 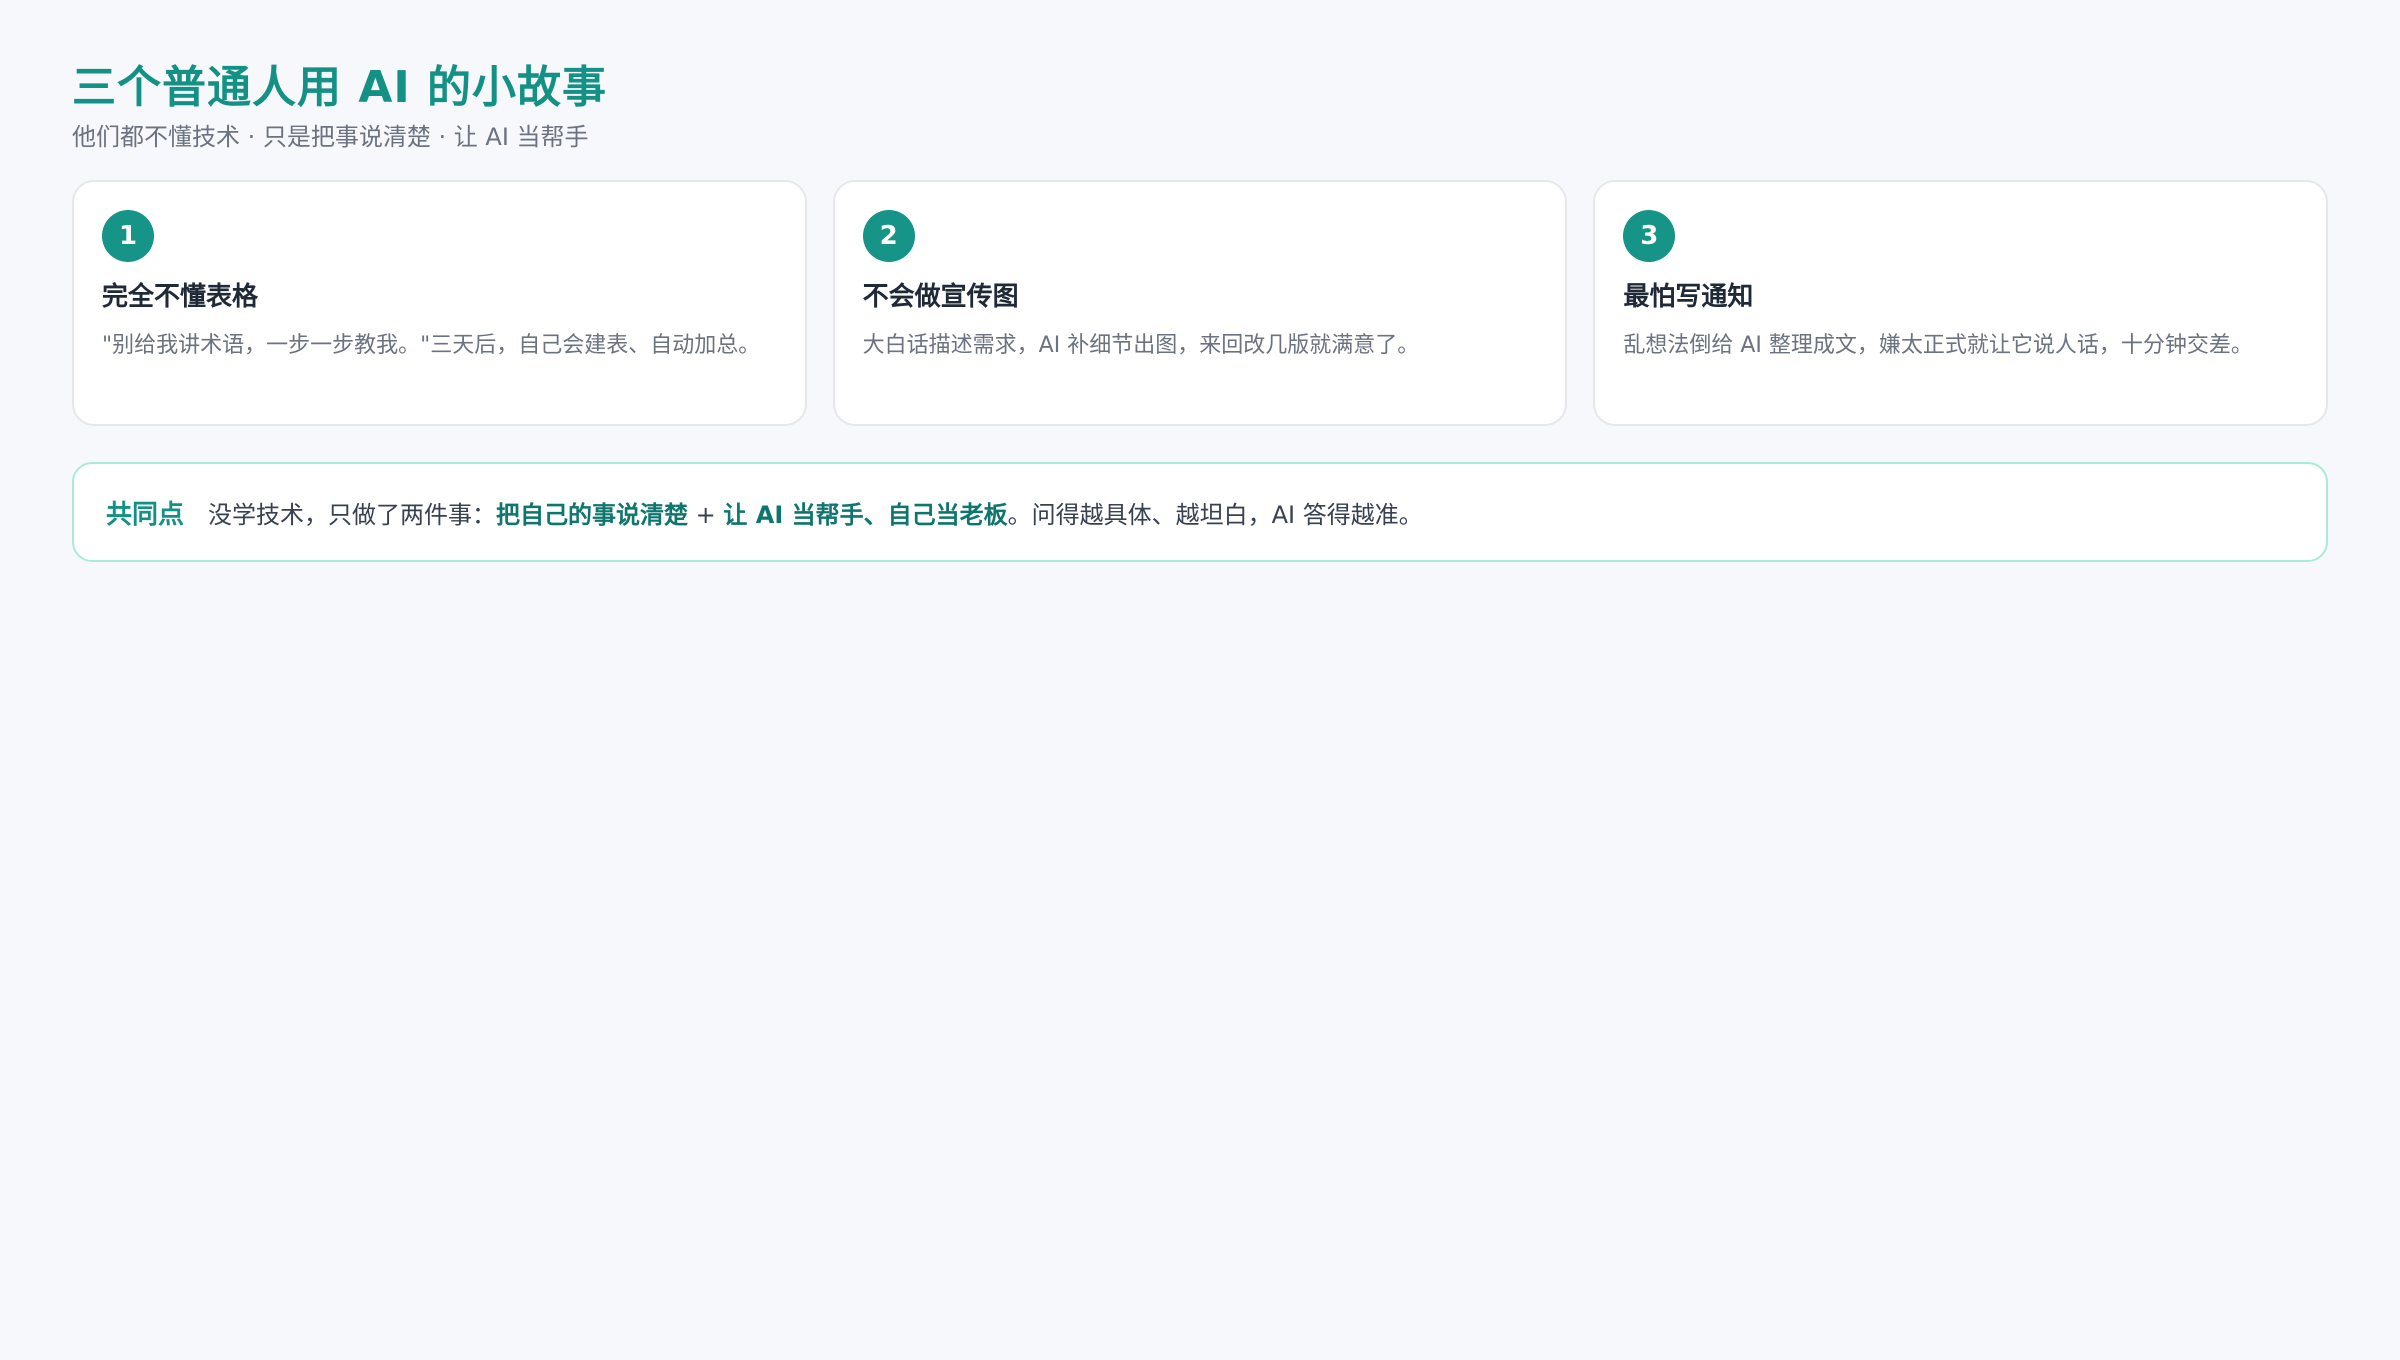 I want to click on page-subtitle: 他们都不懂技术 · 只是把事说清楚 · 让 AI 当帮手, so click(x=330, y=137).